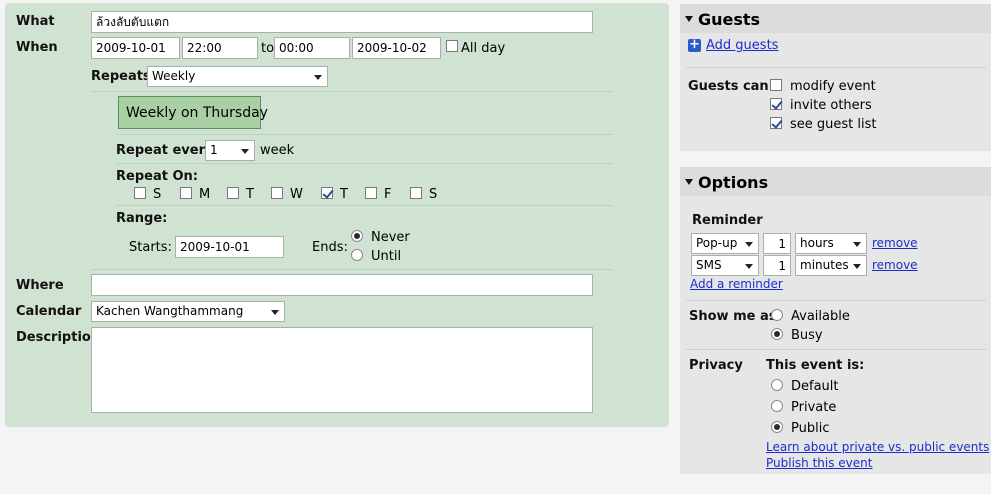  Describe the element at coordinates (729, 19) in the screenshot. I see `guests-title: Guests` at that location.